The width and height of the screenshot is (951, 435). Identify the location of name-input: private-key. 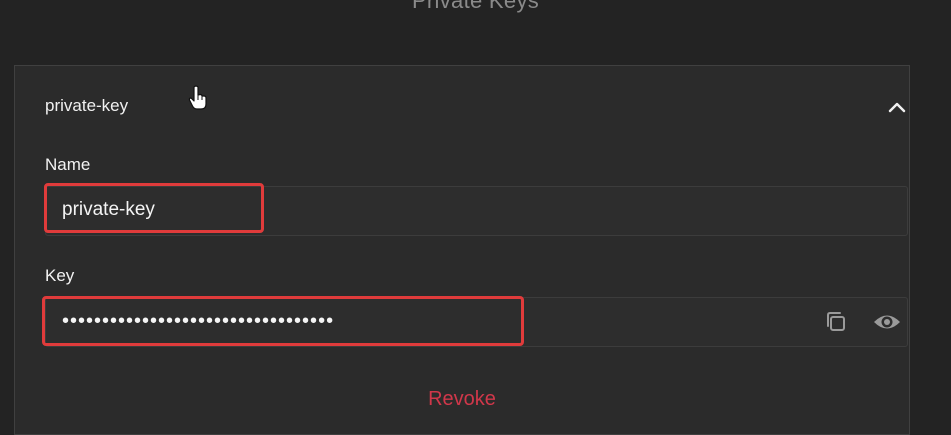
(476, 211).